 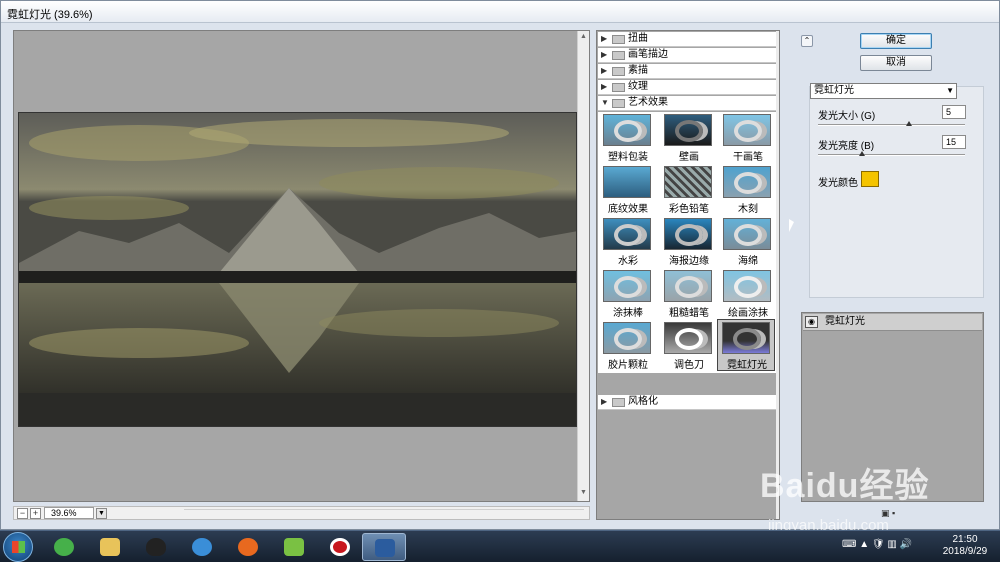 I want to click on zoom-bar: − + 39.6% ▼, so click(x=301, y=513).